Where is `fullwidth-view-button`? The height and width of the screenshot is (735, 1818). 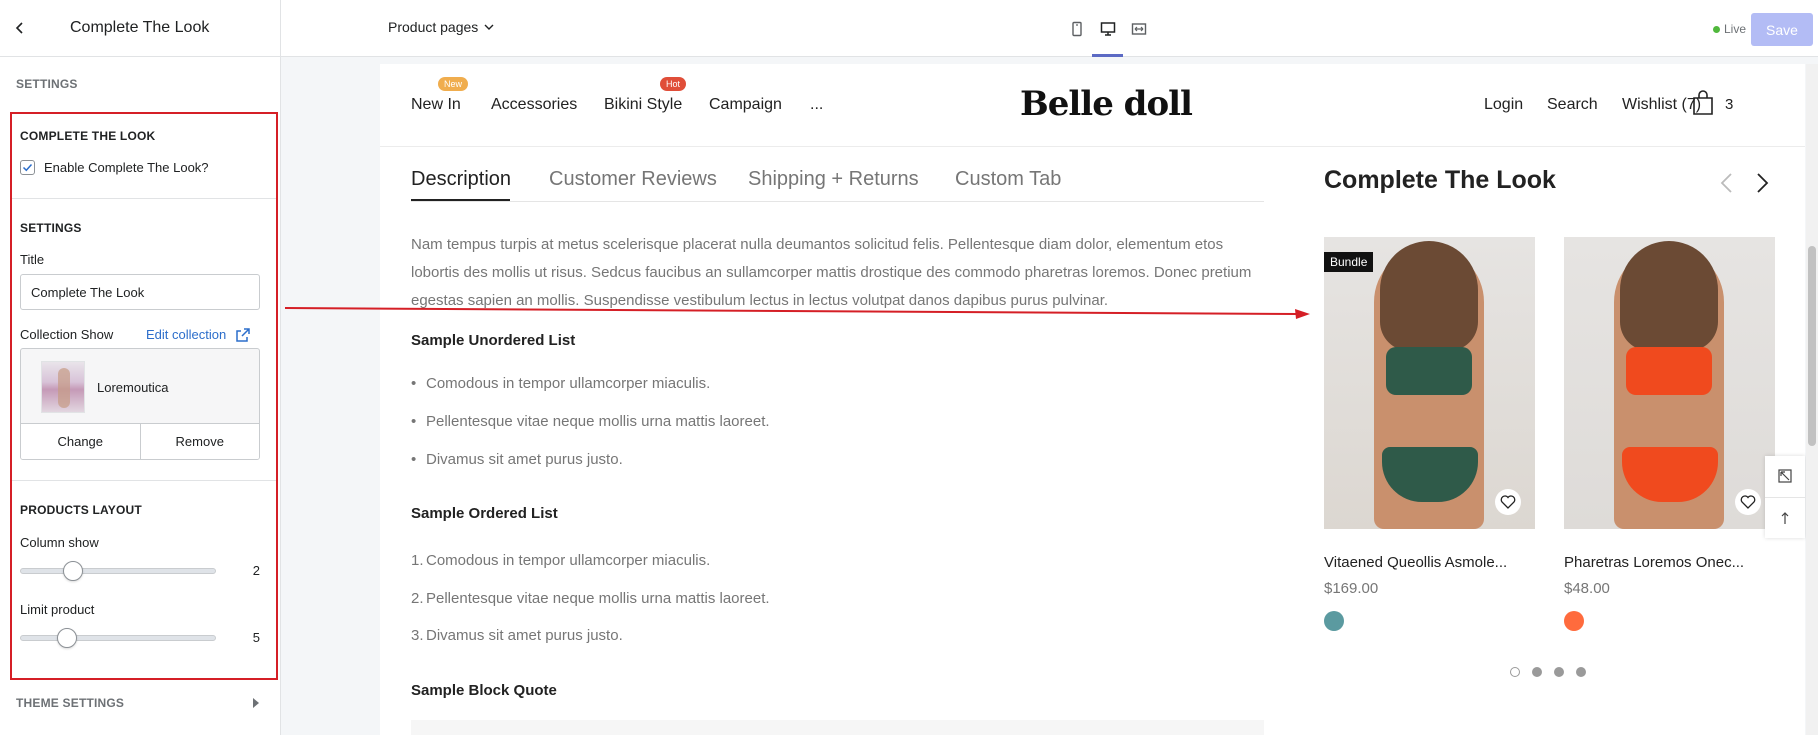
fullwidth-view-button is located at coordinates (1138, 28).